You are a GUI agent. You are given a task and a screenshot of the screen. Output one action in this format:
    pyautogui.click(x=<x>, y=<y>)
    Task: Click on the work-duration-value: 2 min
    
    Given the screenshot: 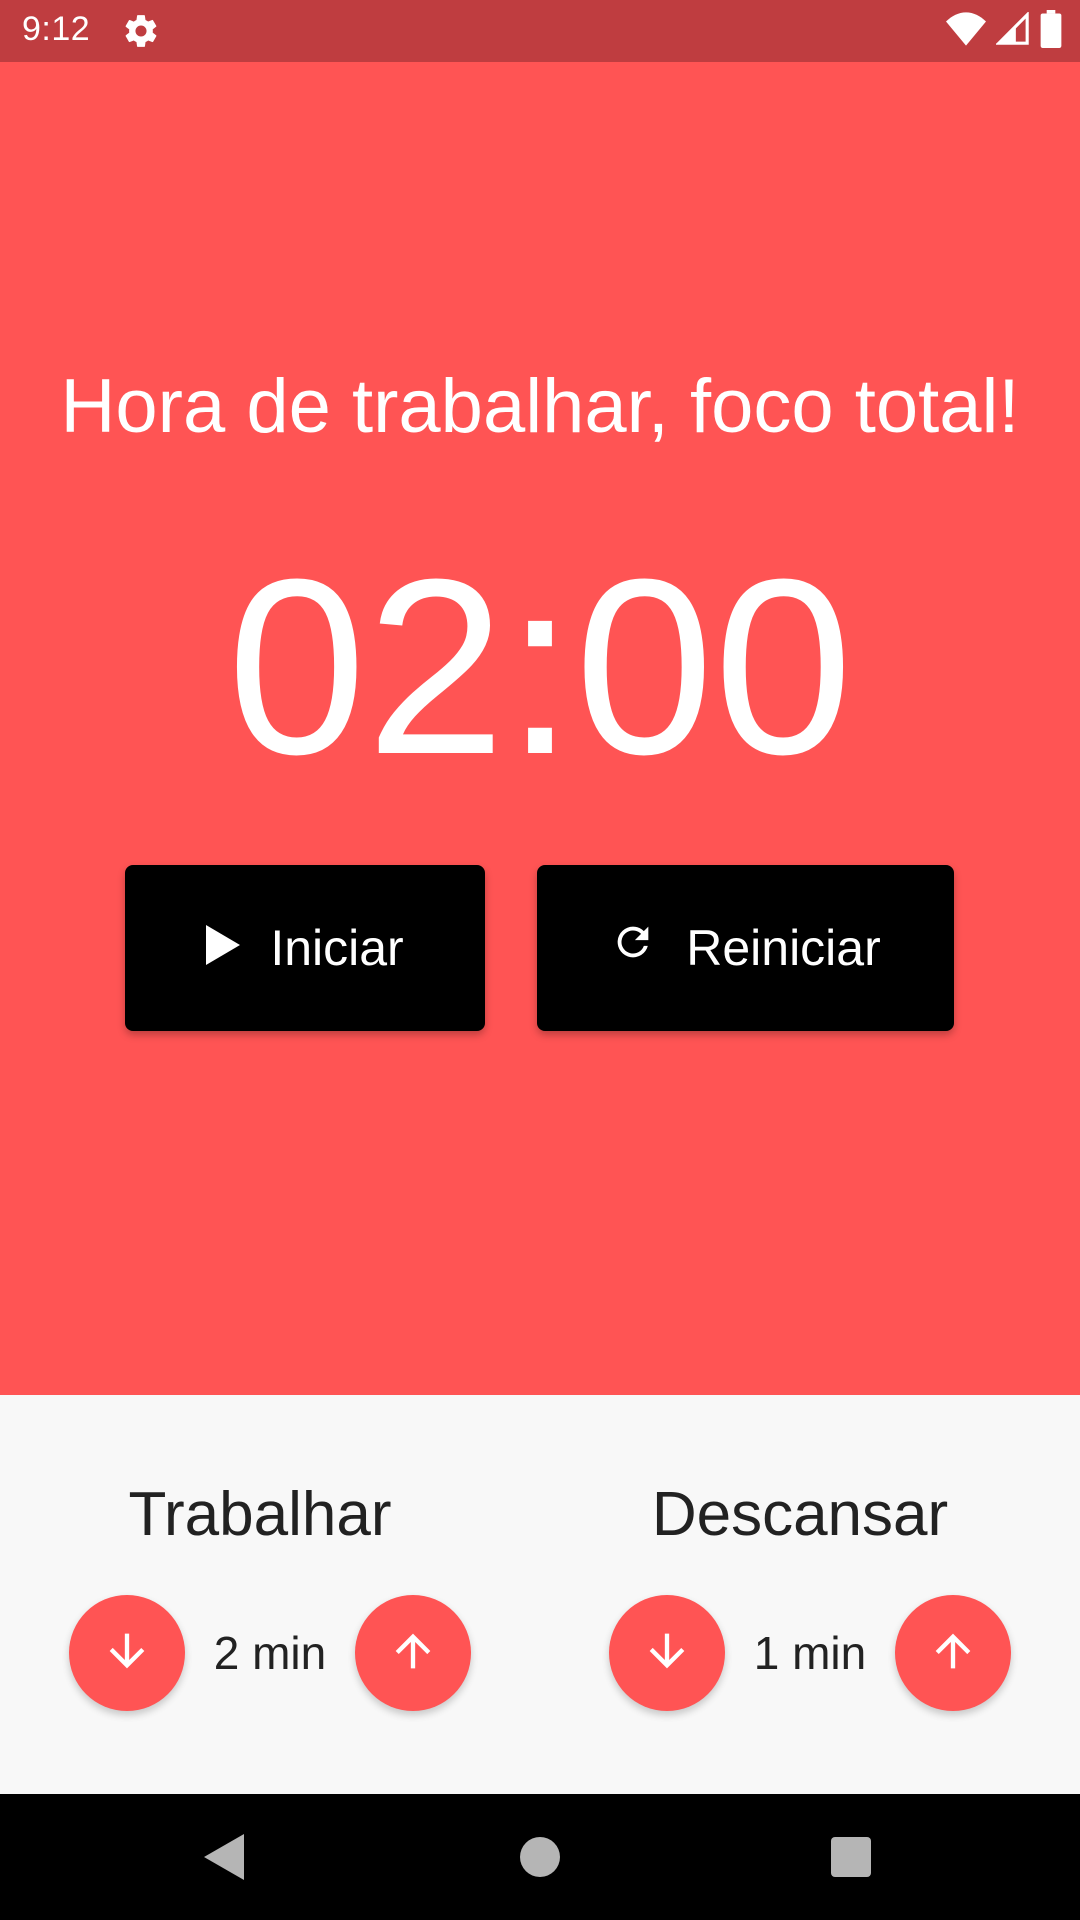 What is the action you would take?
    pyautogui.click(x=270, y=1653)
    